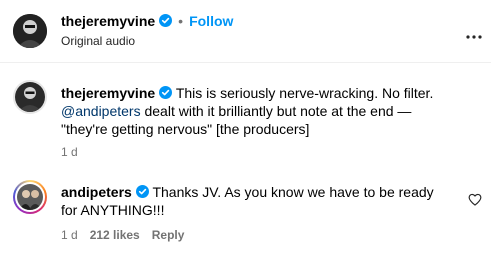  What do you see at coordinates (475, 199) in the screenshot?
I see `heart-outline-icon` at bounding box center [475, 199].